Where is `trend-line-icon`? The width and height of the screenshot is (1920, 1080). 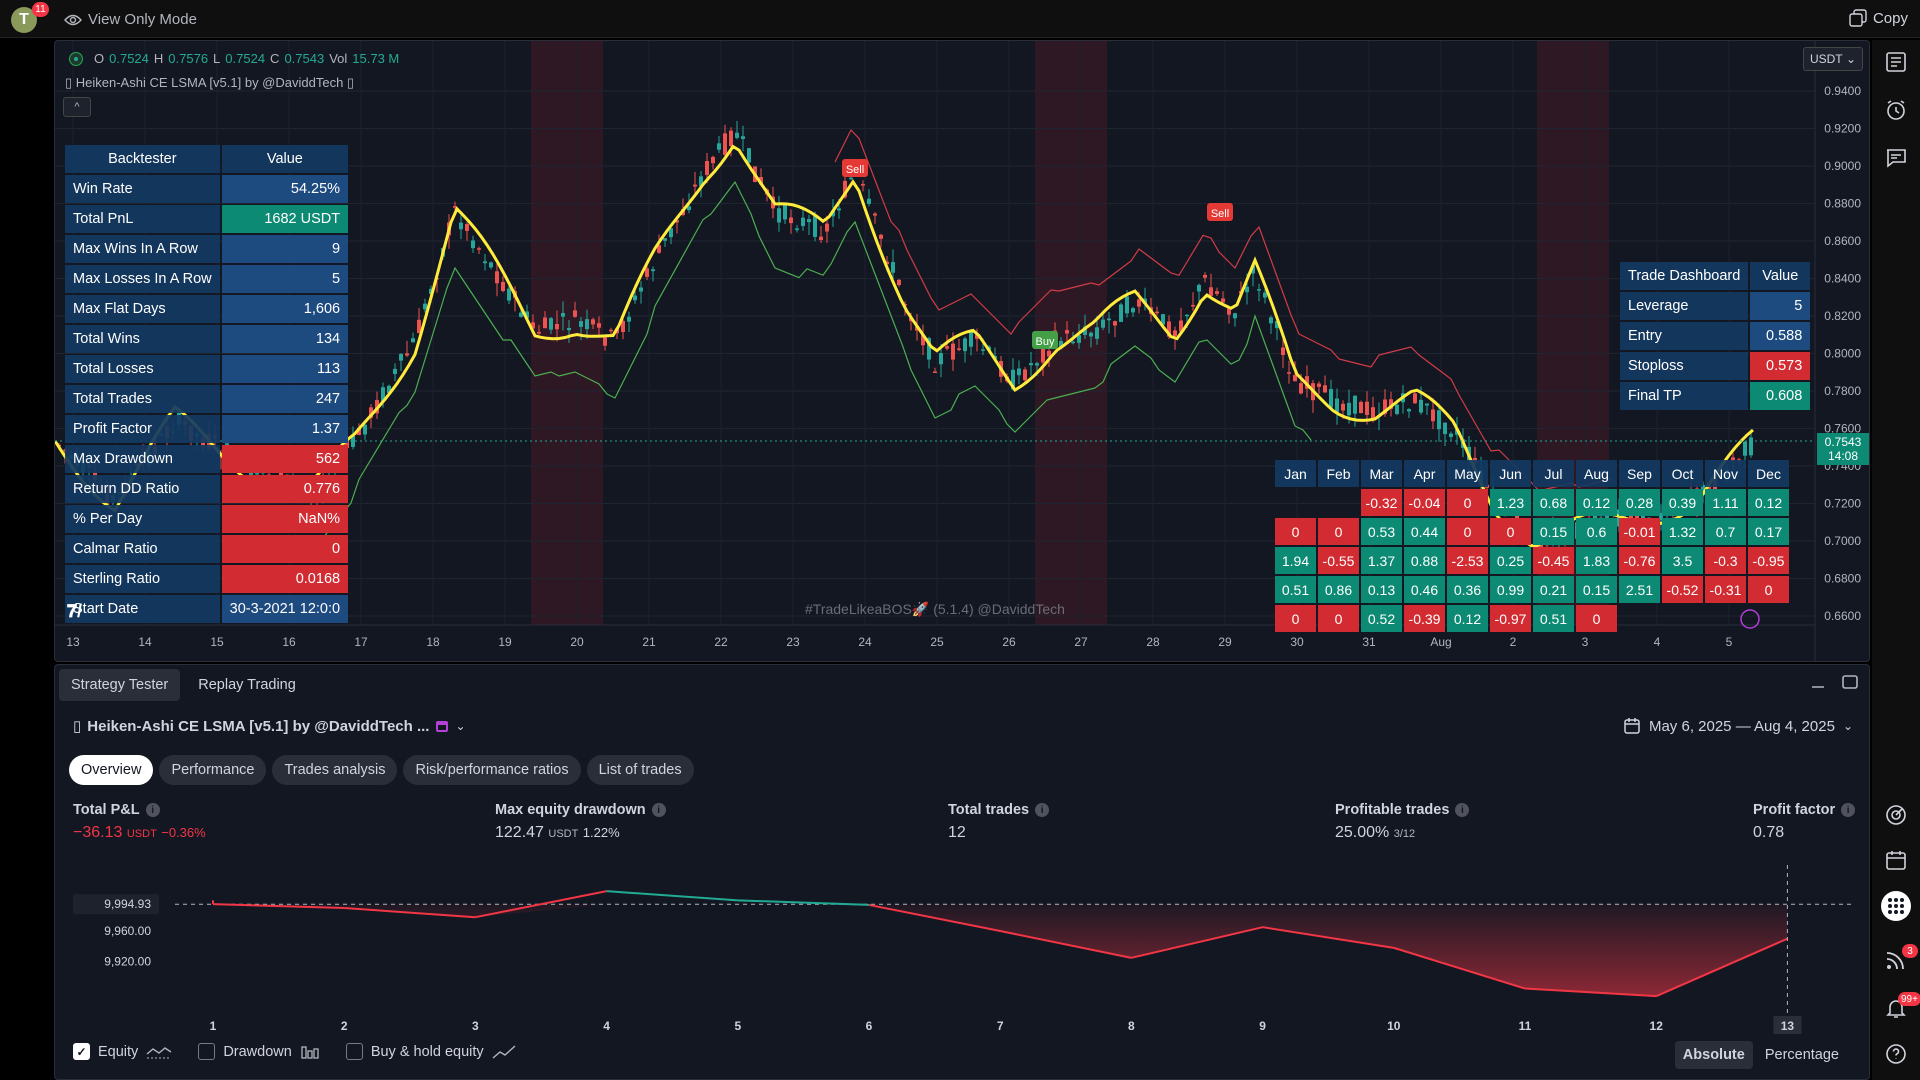 trend-line-icon is located at coordinates (504, 1051).